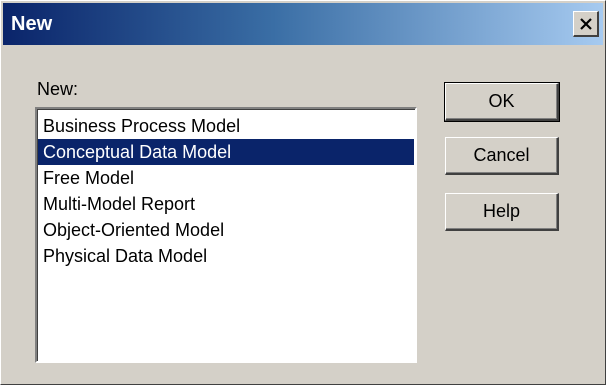 The height and width of the screenshot is (385, 606). Describe the element at coordinates (303, 24) in the screenshot. I see `title-bar: New` at that location.